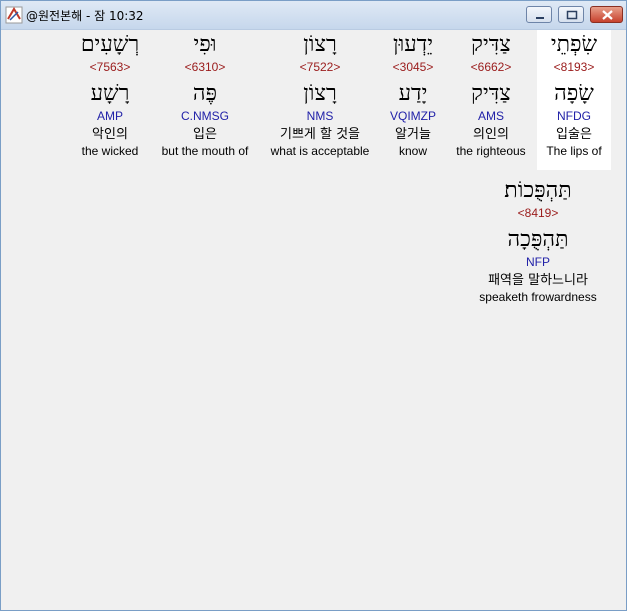  What do you see at coordinates (574, 116) in the screenshot?
I see `morphology-code: NFDG` at bounding box center [574, 116].